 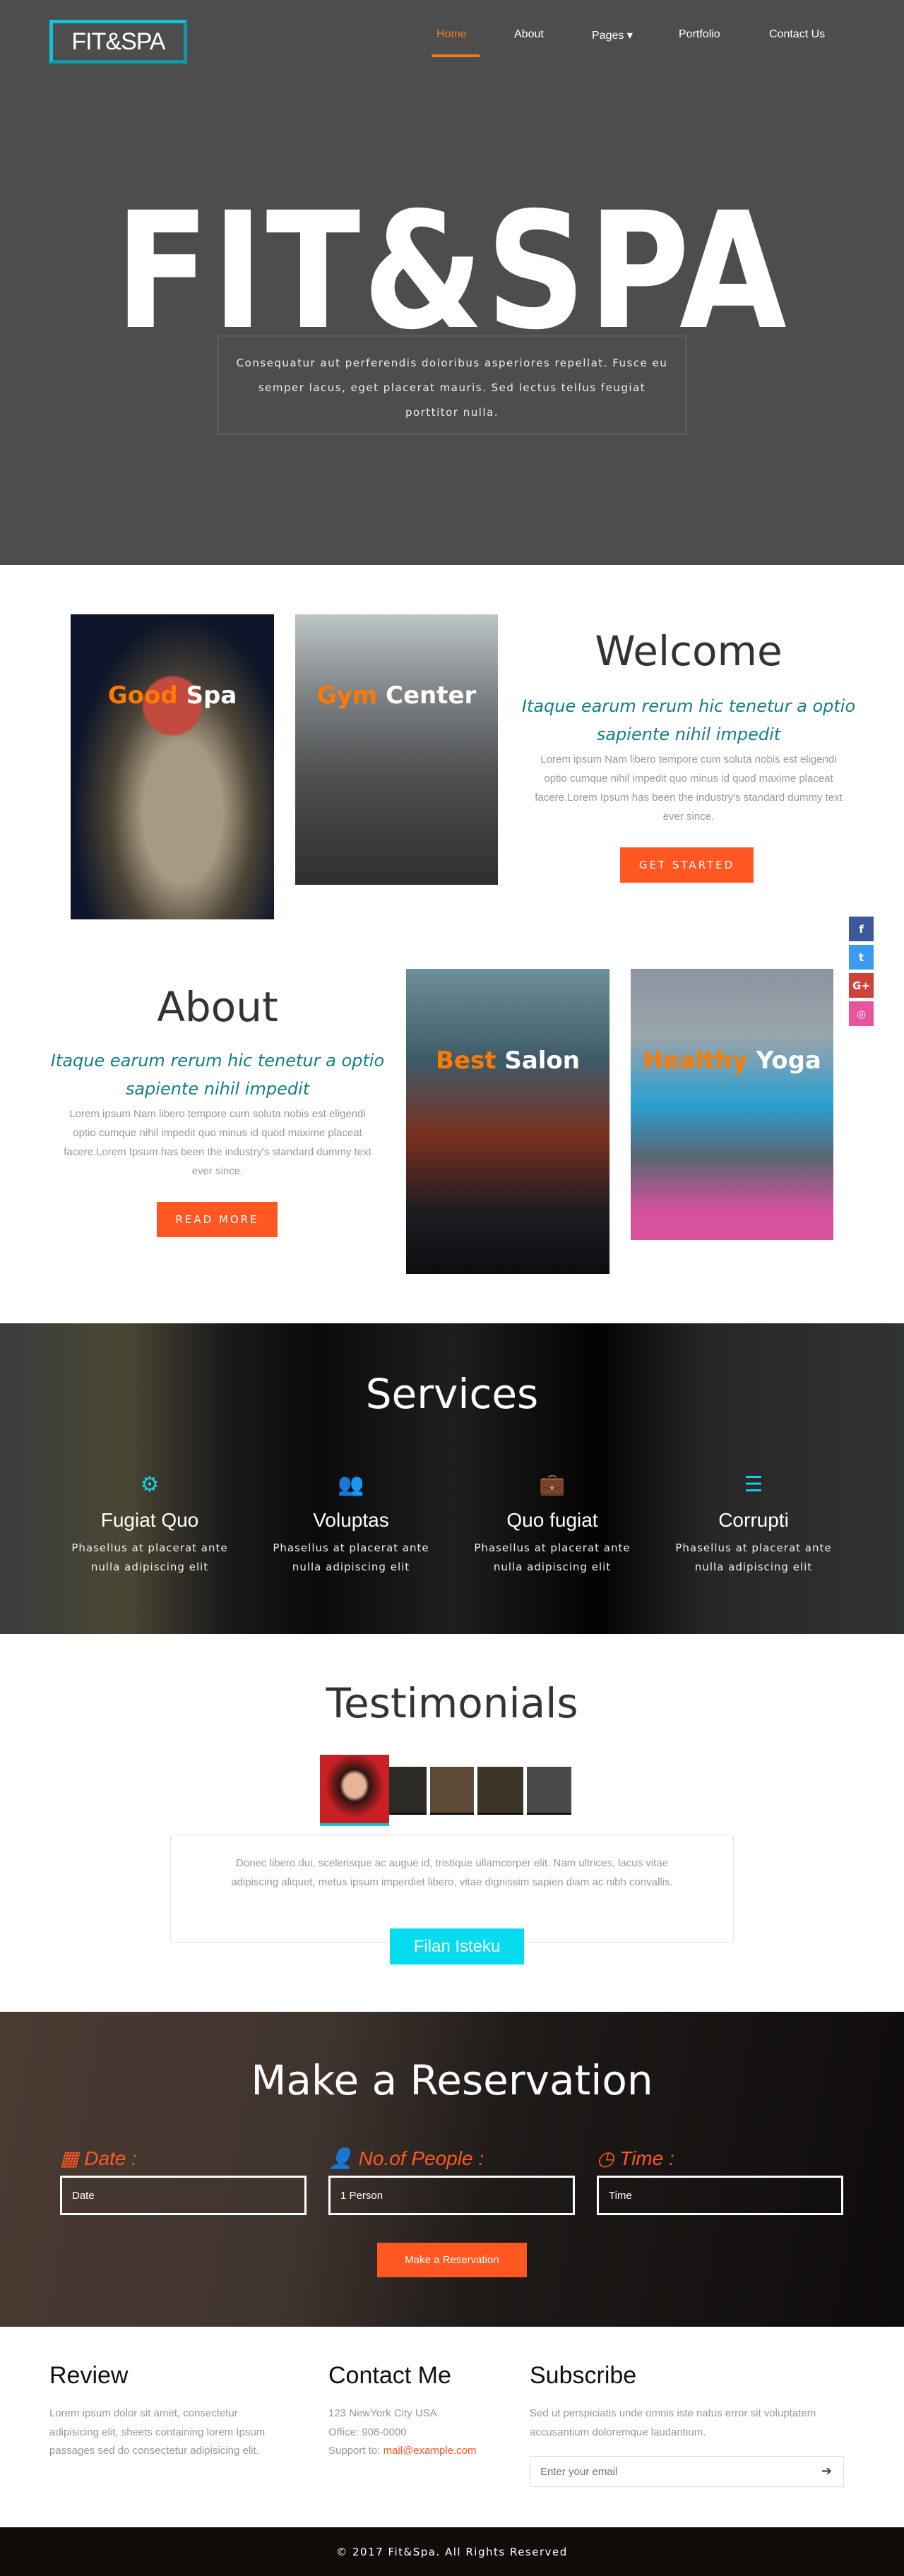 I want to click on testimonial-avatar-active, so click(x=354, y=1790).